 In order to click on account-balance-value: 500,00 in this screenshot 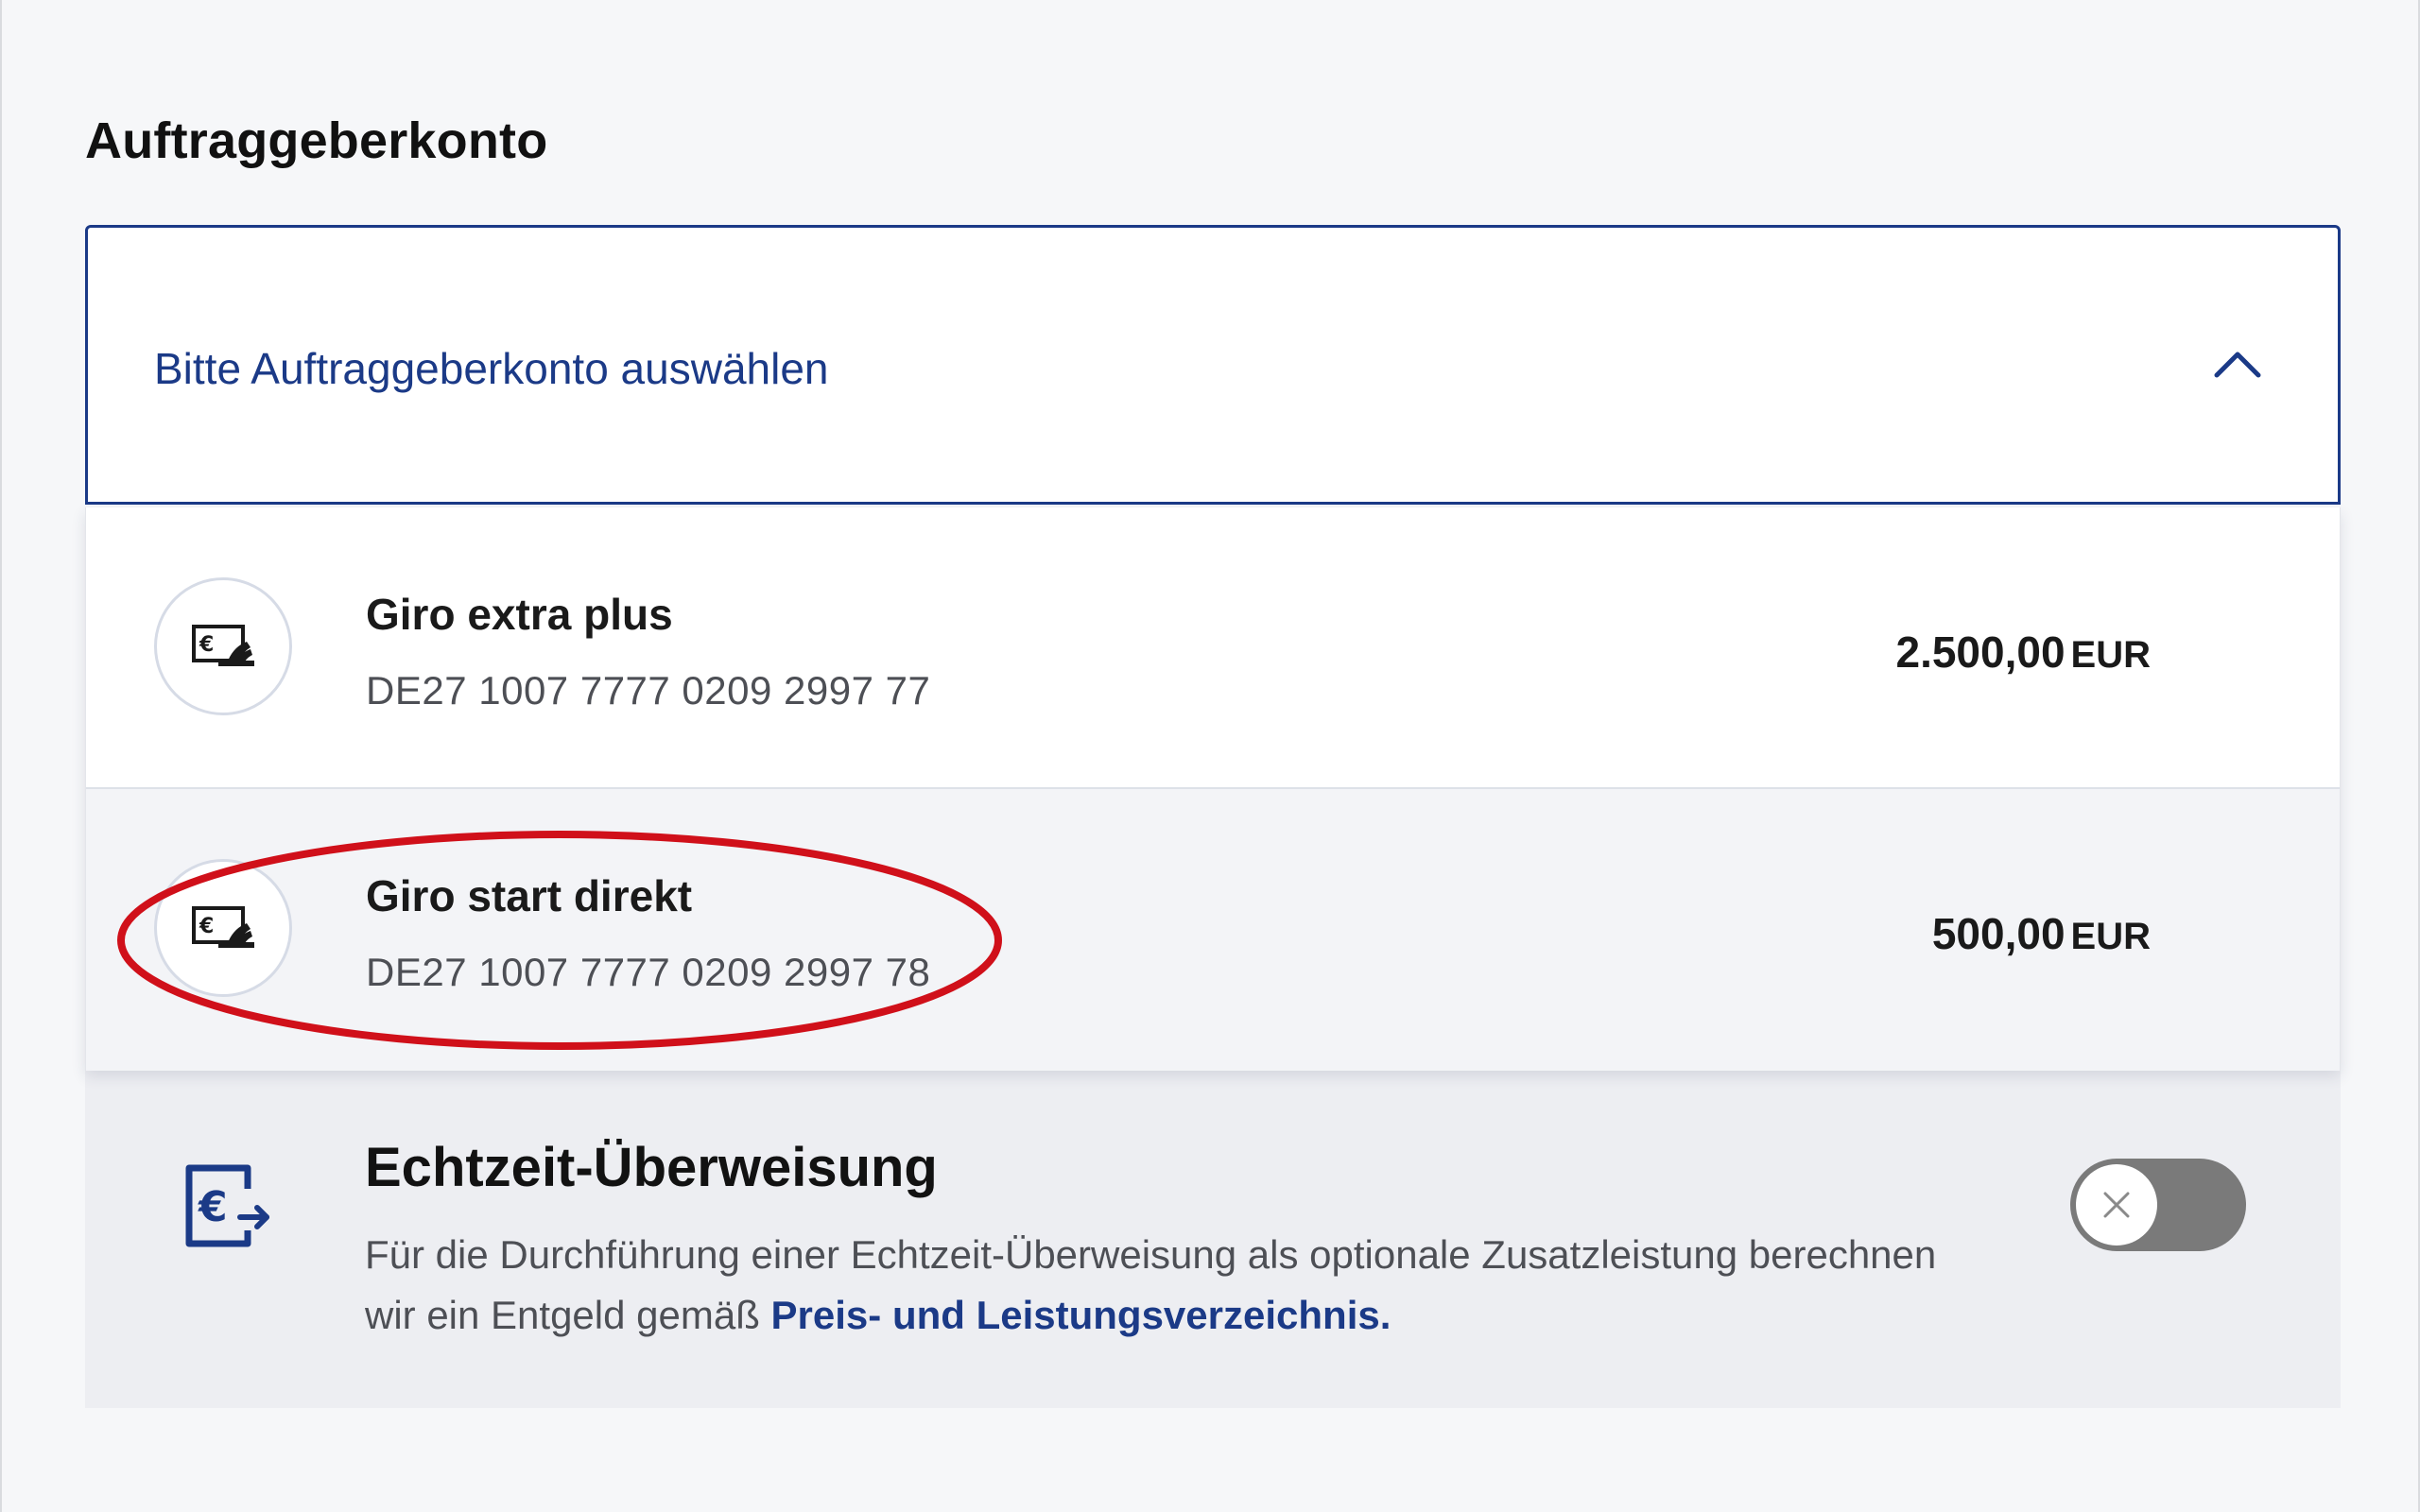, I will do `click(1998, 933)`.